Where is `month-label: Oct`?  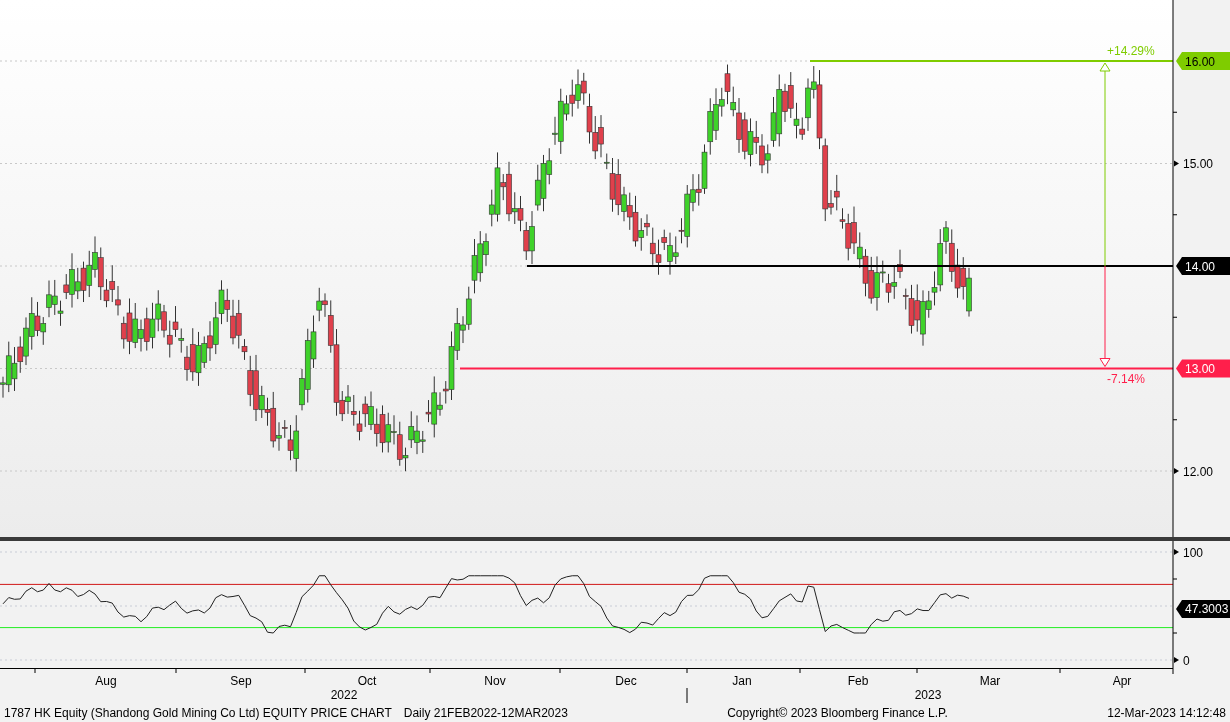 month-label: Oct is located at coordinates (367, 681).